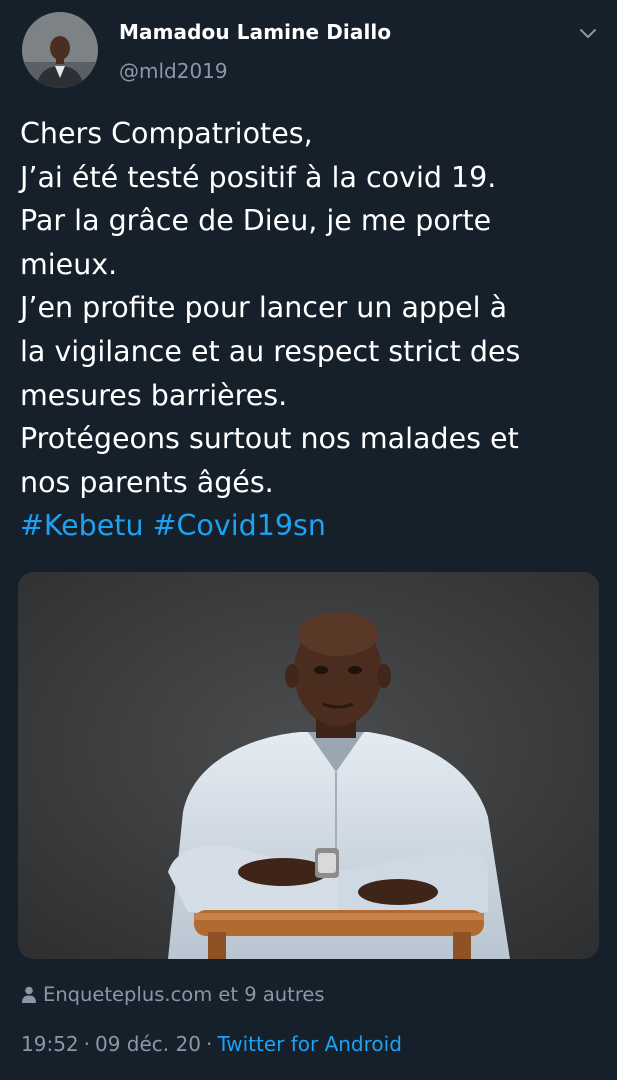 This screenshot has height=1080, width=617. I want to click on avatar, so click(60, 50).